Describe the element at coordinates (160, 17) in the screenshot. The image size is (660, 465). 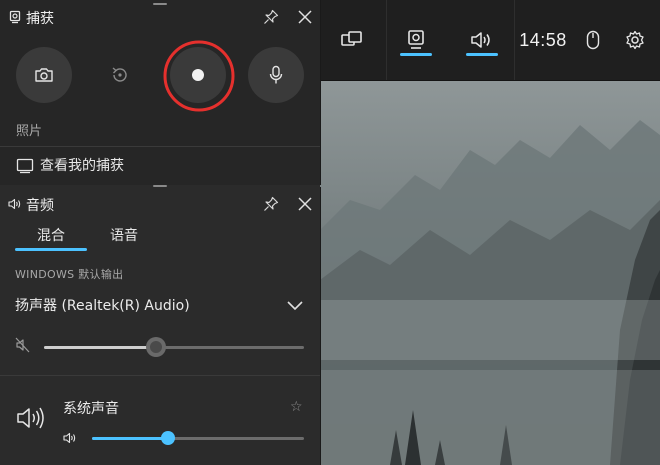
I see `capture-header: 捕获` at that location.